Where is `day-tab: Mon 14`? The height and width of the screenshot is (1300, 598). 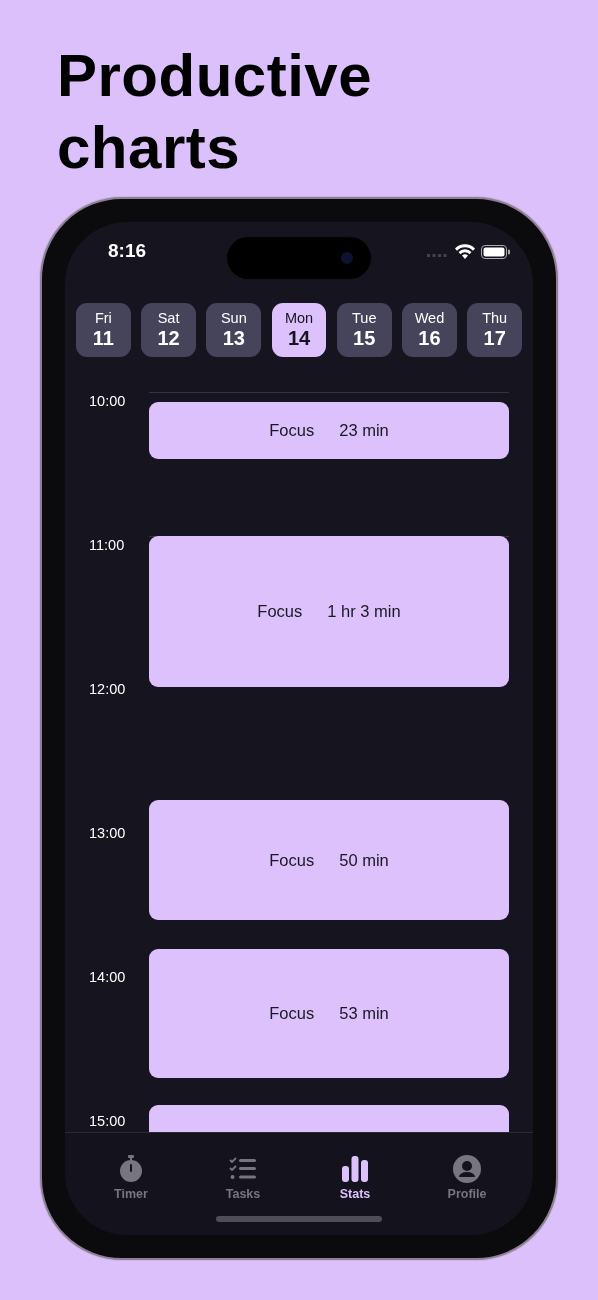
day-tab: Mon 14 is located at coordinates (299, 330).